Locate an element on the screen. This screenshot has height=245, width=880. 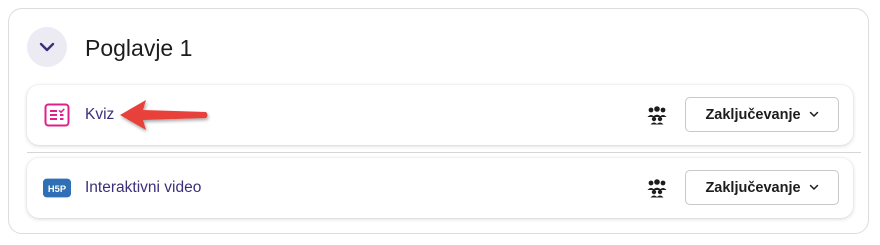
activity-name-interactive-video-link: Interaktivni video is located at coordinates (143, 188).